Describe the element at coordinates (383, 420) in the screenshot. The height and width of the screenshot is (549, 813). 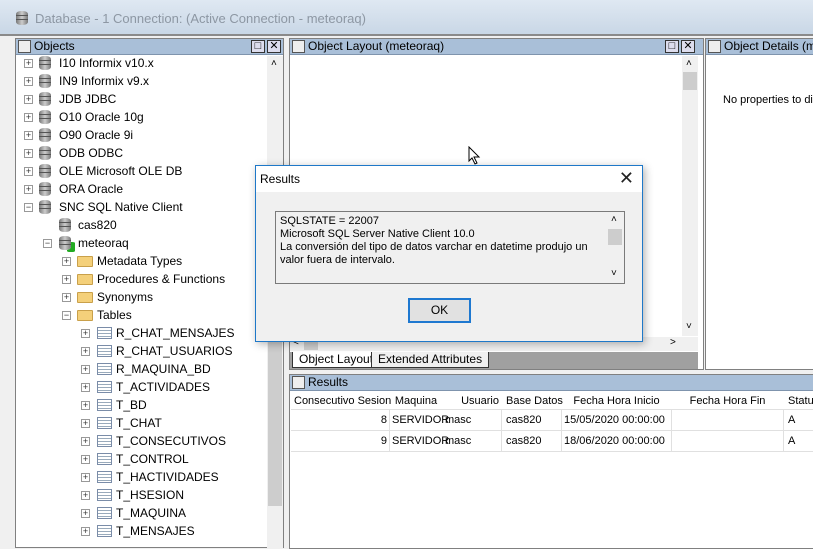
I see `table-cell: 8` at that location.